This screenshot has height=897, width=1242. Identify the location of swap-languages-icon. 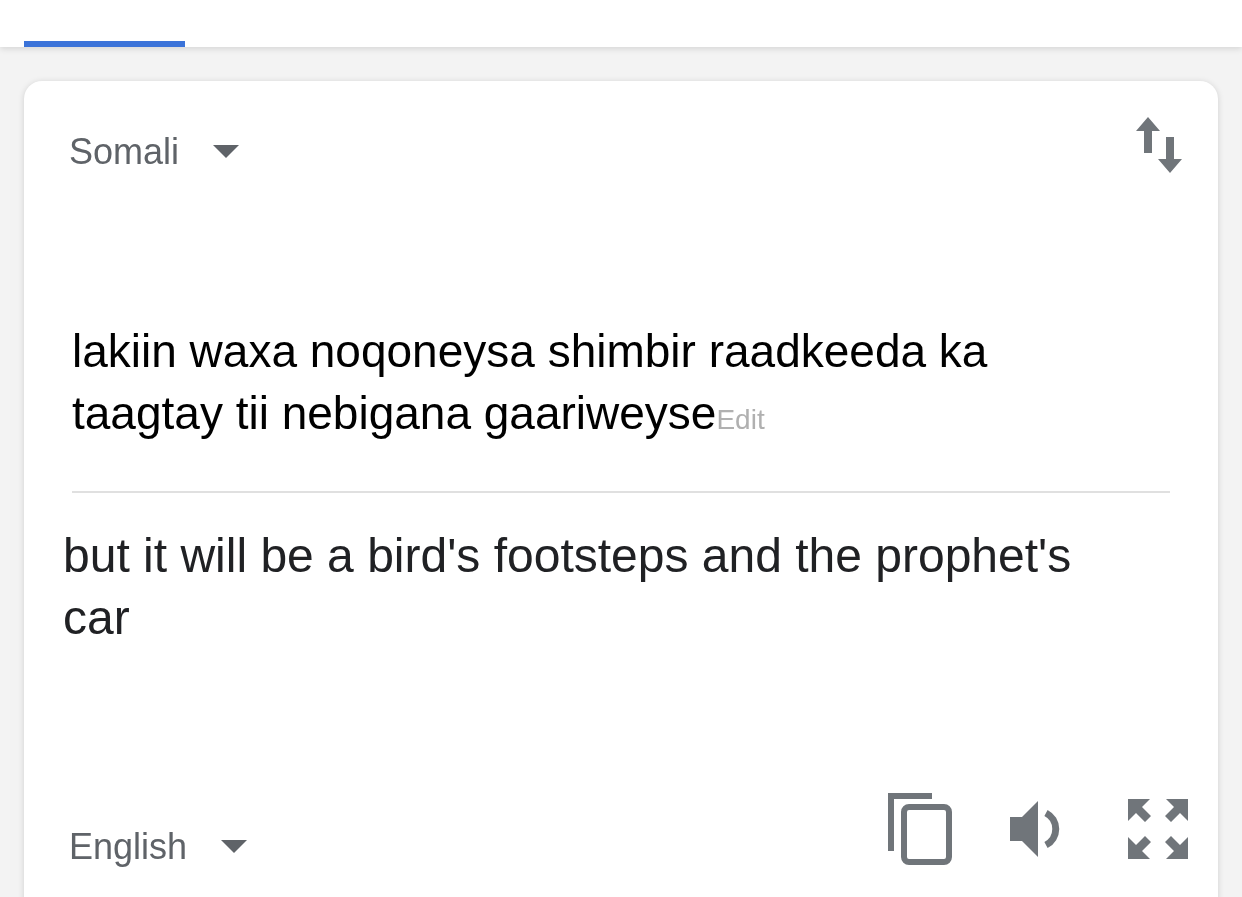
(1159, 145).